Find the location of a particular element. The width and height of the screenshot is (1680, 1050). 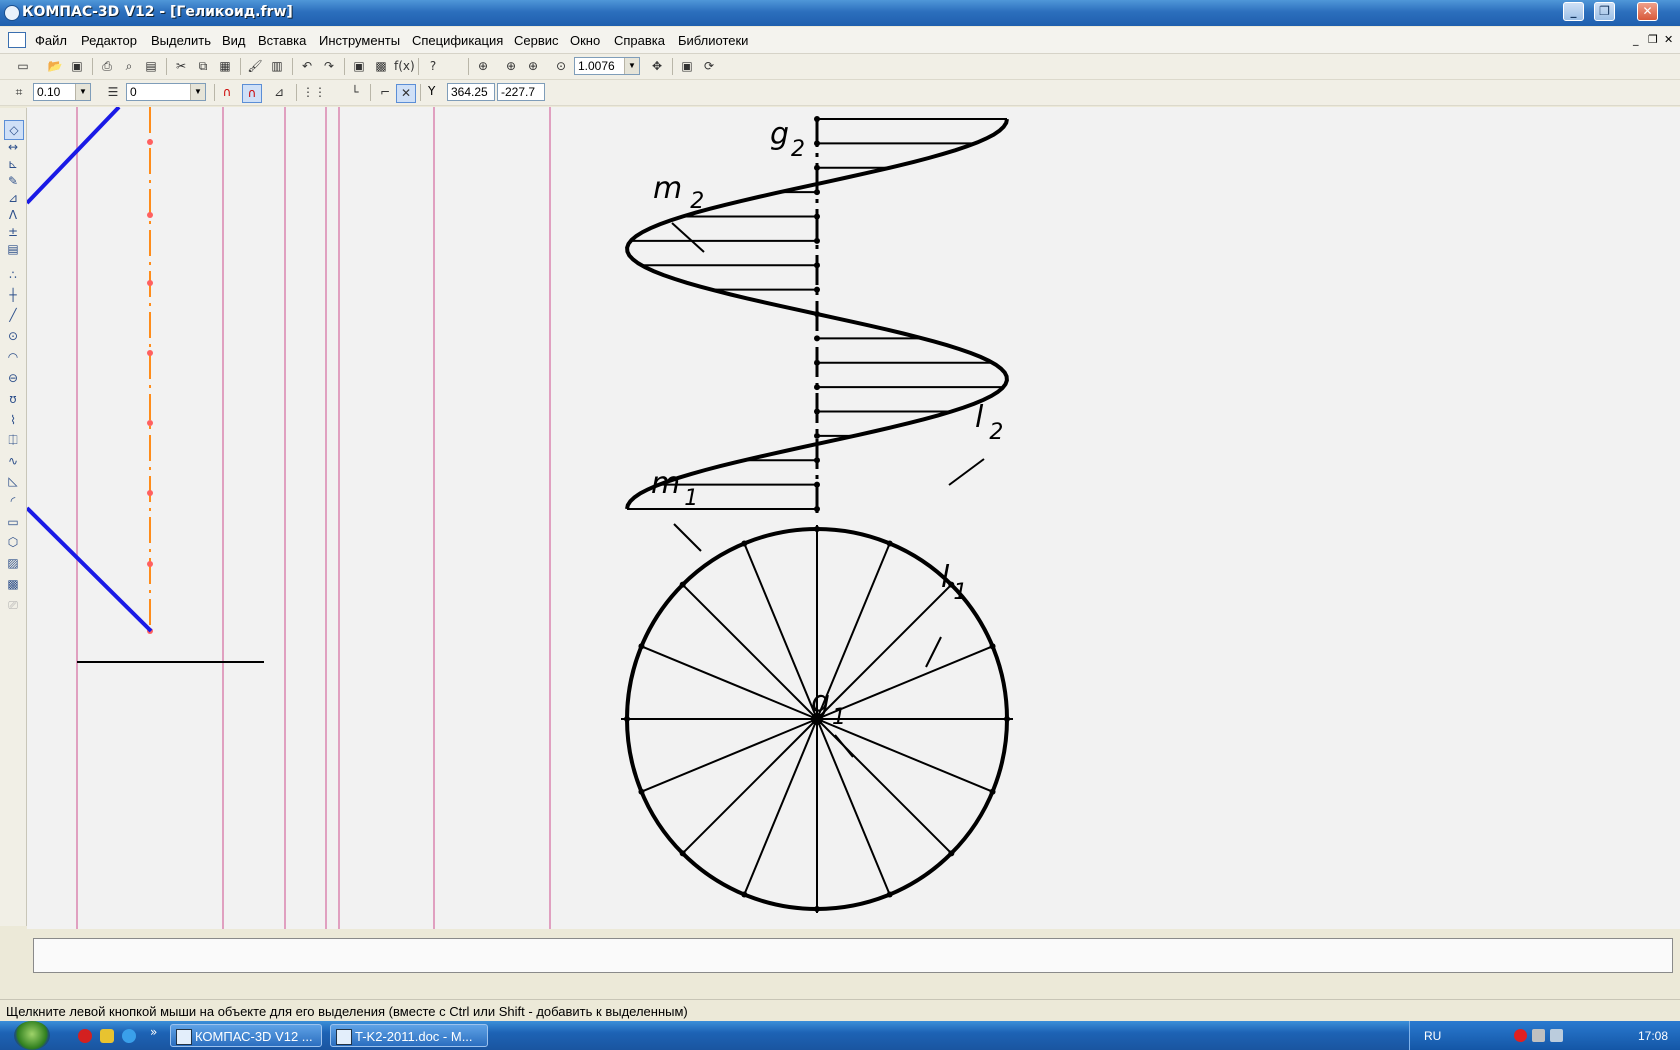

rectangle-icon: ▭ is located at coordinates (13, 522).